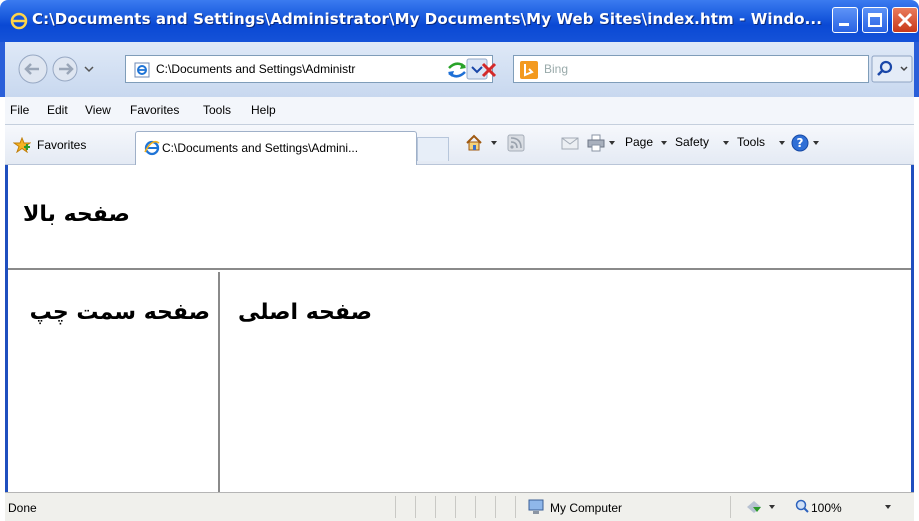 This screenshot has width=919, height=521. Describe the element at coordinates (57, 110) in the screenshot. I see `menu-edit: Edit` at that location.